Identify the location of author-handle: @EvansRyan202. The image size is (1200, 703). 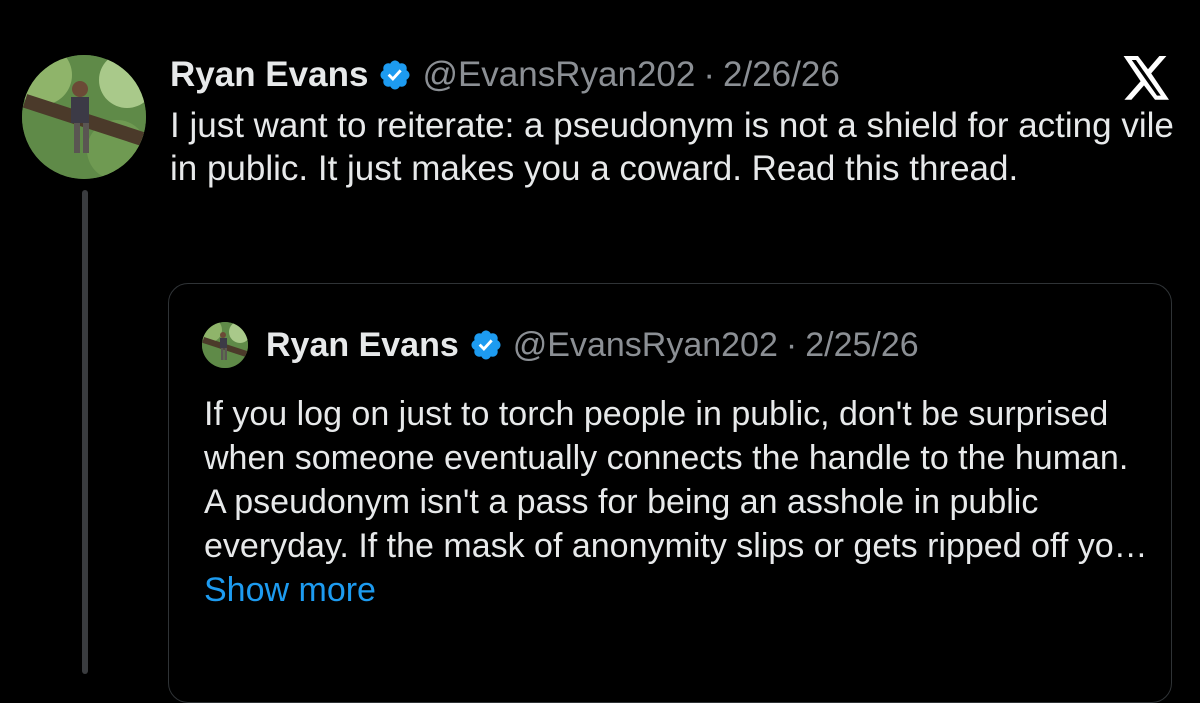
(558, 75).